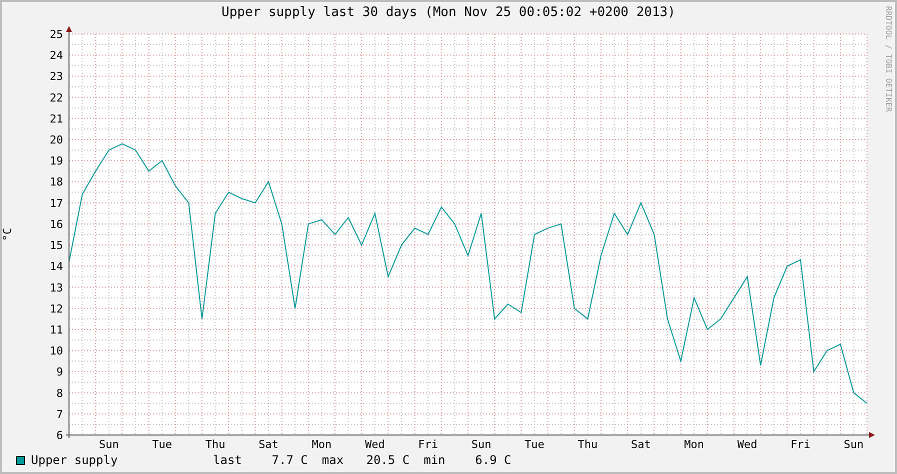 The image size is (897, 474). Describe the element at coordinates (227, 460) in the screenshot. I see `stat-label: last` at that location.